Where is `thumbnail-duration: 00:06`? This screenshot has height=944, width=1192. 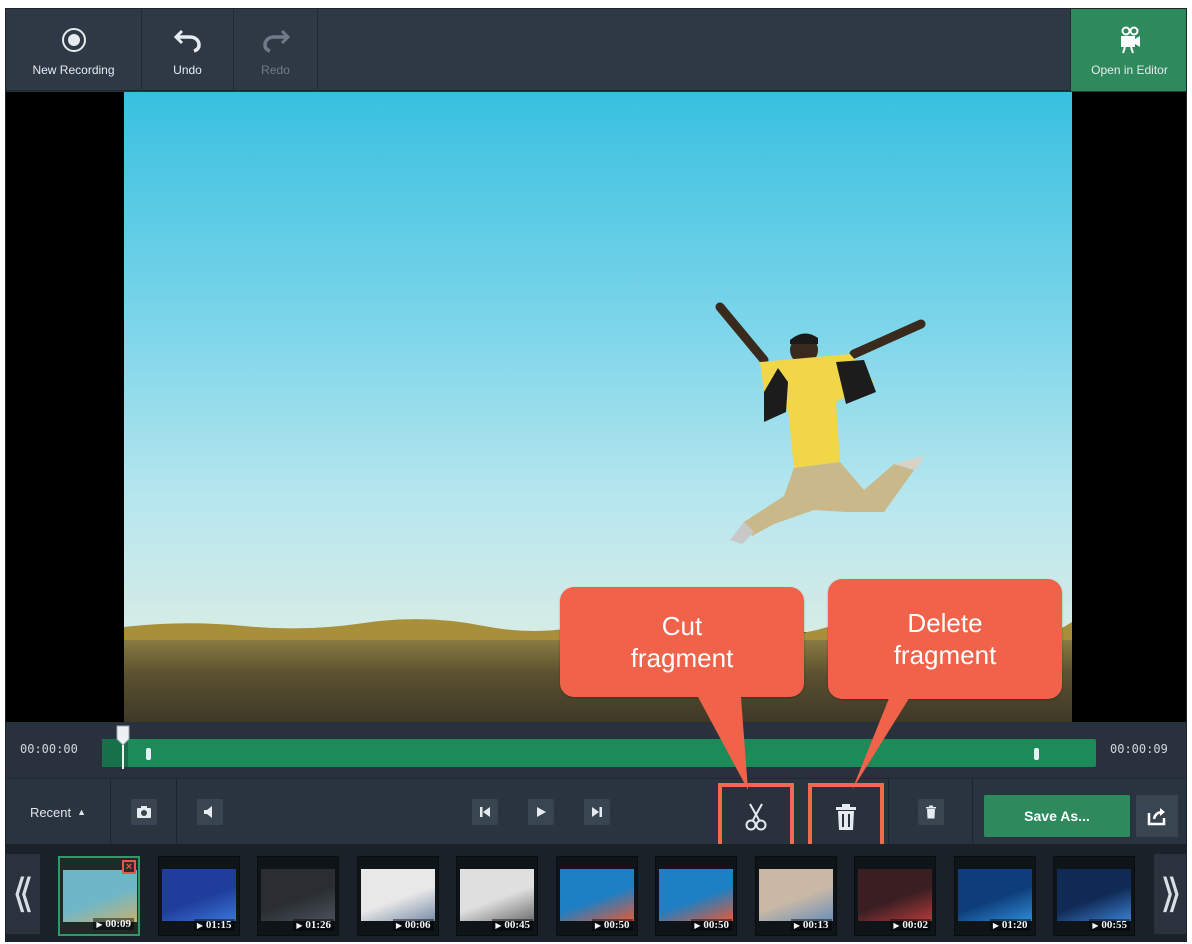
thumbnail-duration: 00:06 is located at coordinates (413, 925).